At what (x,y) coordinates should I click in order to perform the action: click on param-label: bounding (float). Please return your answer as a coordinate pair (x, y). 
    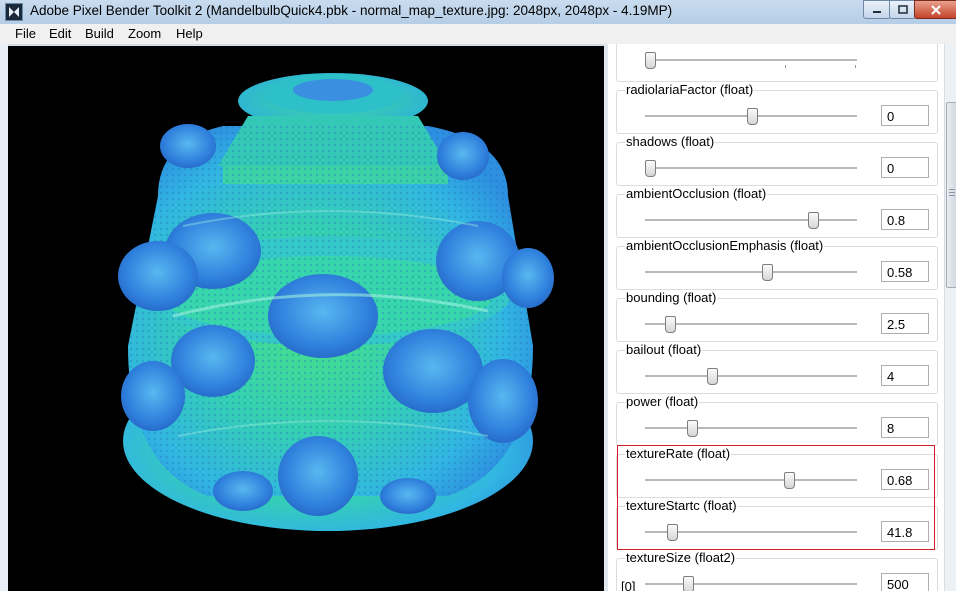
    Looking at the image, I should click on (671, 297).